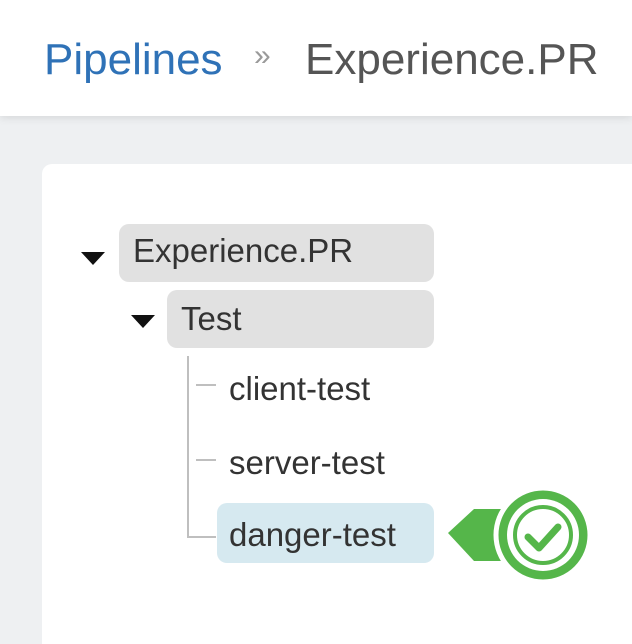 This screenshot has height=644, width=632. Describe the element at coordinates (188, 447) in the screenshot. I see `tree-connector-vertical` at that location.